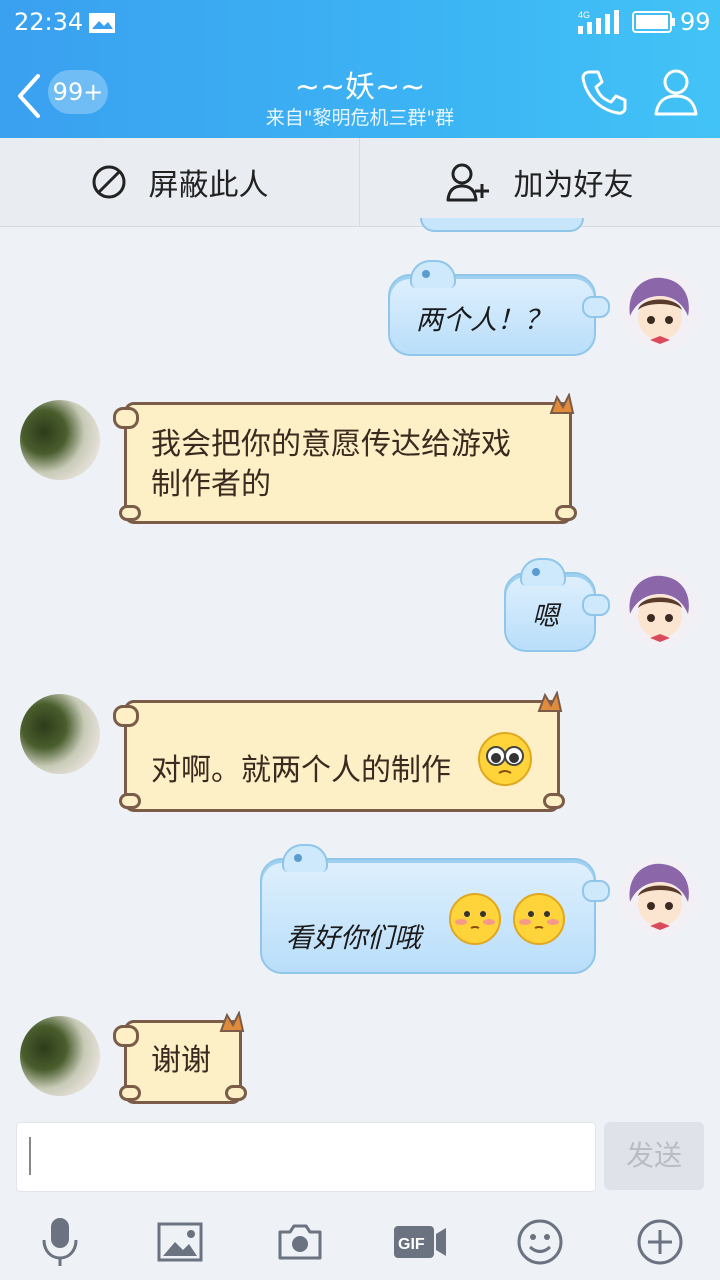 Image resolution: width=720 pixels, height=1280 pixels. Describe the element at coordinates (604, 92) in the screenshot. I see `phone-call-icon` at that location.